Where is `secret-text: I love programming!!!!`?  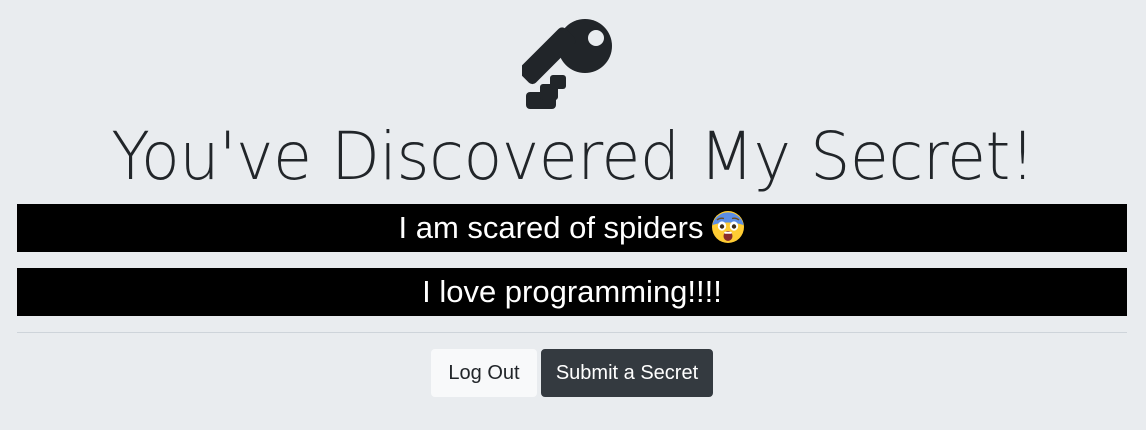 secret-text: I love programming!!!! is located at coordinates (572, 291).